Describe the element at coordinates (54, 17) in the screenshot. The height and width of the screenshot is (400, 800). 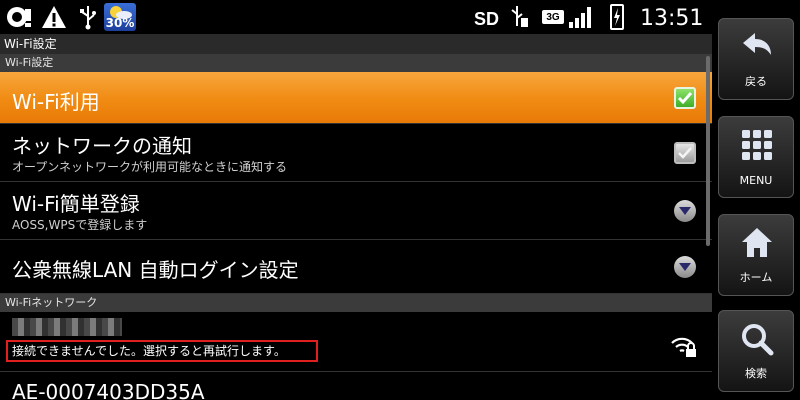
I see `warning-icon` at that location.